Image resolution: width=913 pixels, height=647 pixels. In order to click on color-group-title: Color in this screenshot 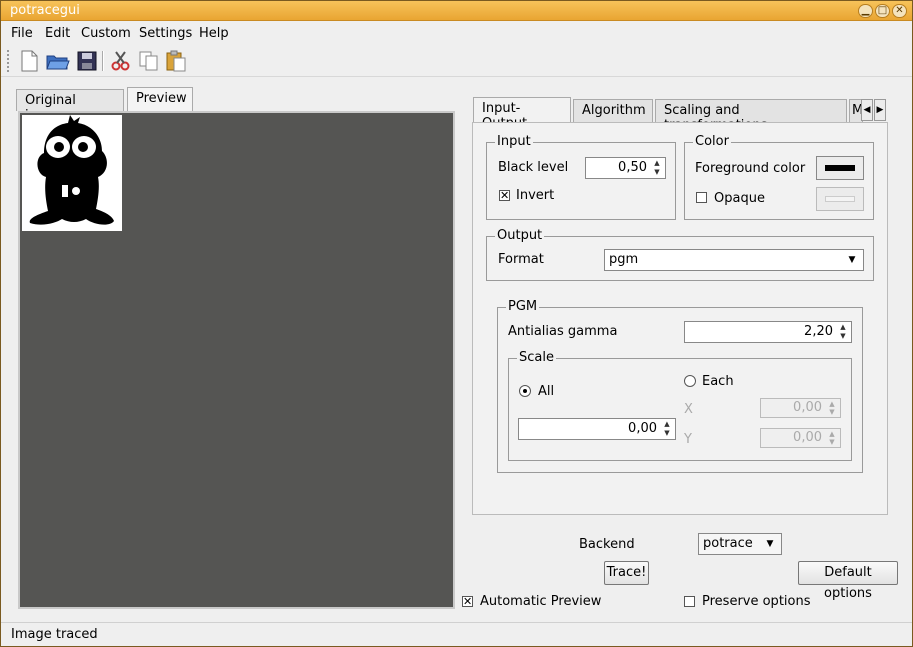, I will do `click(712, 141)`.